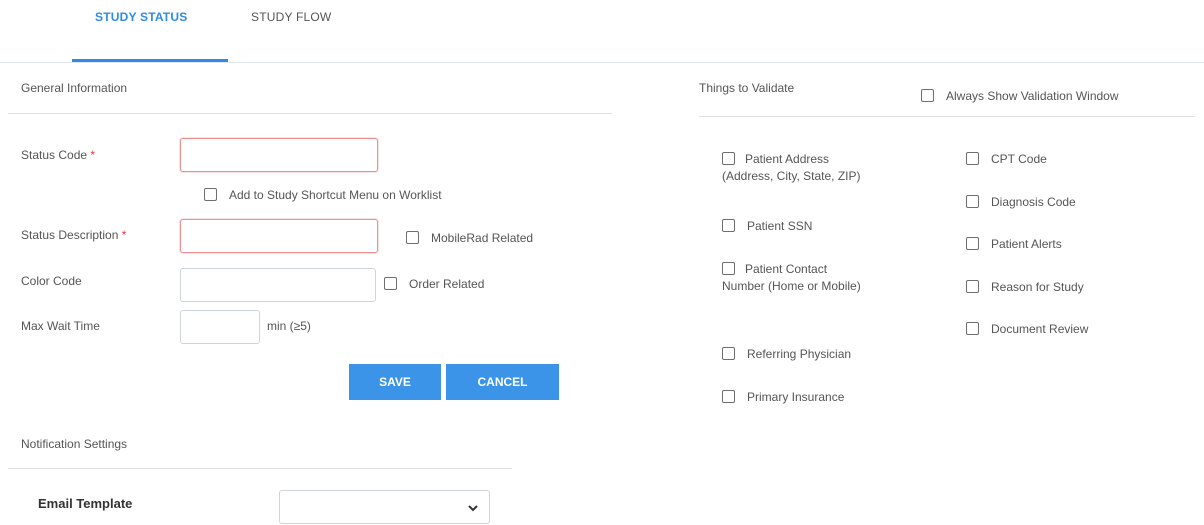 Image resolution: width=1204 pixels, height=525 pixels. Describe the element at coordinates (747, 88) in the screenshot. I see `things-to-validate-title: Things to Validate` at that location.